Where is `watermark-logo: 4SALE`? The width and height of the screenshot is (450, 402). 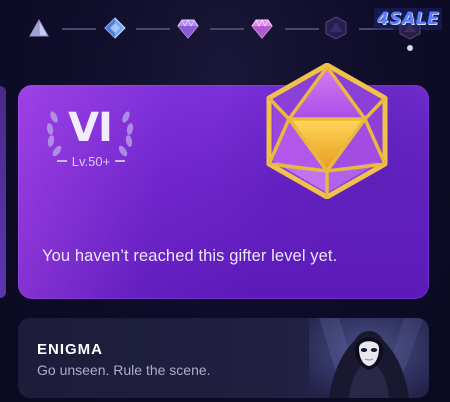
watermark-logo: 4SALE is located at coordinates (408, 19).